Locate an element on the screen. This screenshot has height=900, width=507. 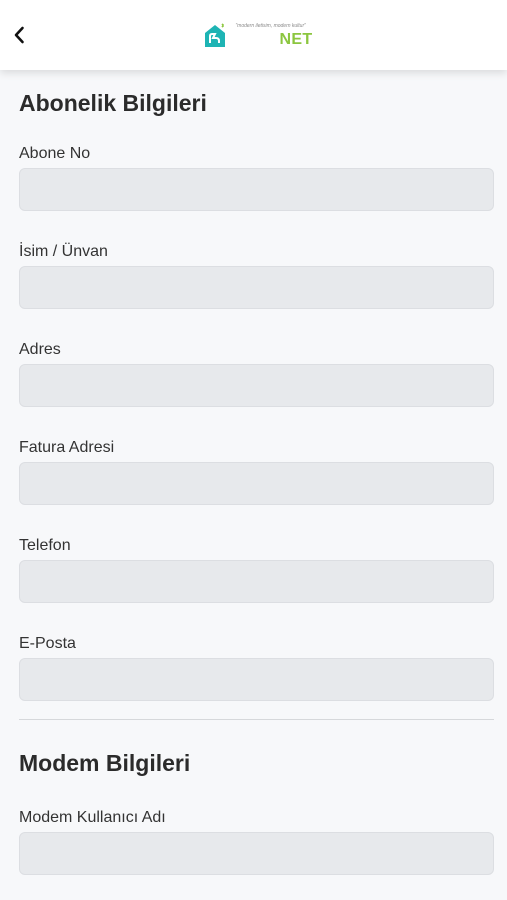
subscription-section-title: Abonelik Bilgileri is located at coordinates (113, 103).